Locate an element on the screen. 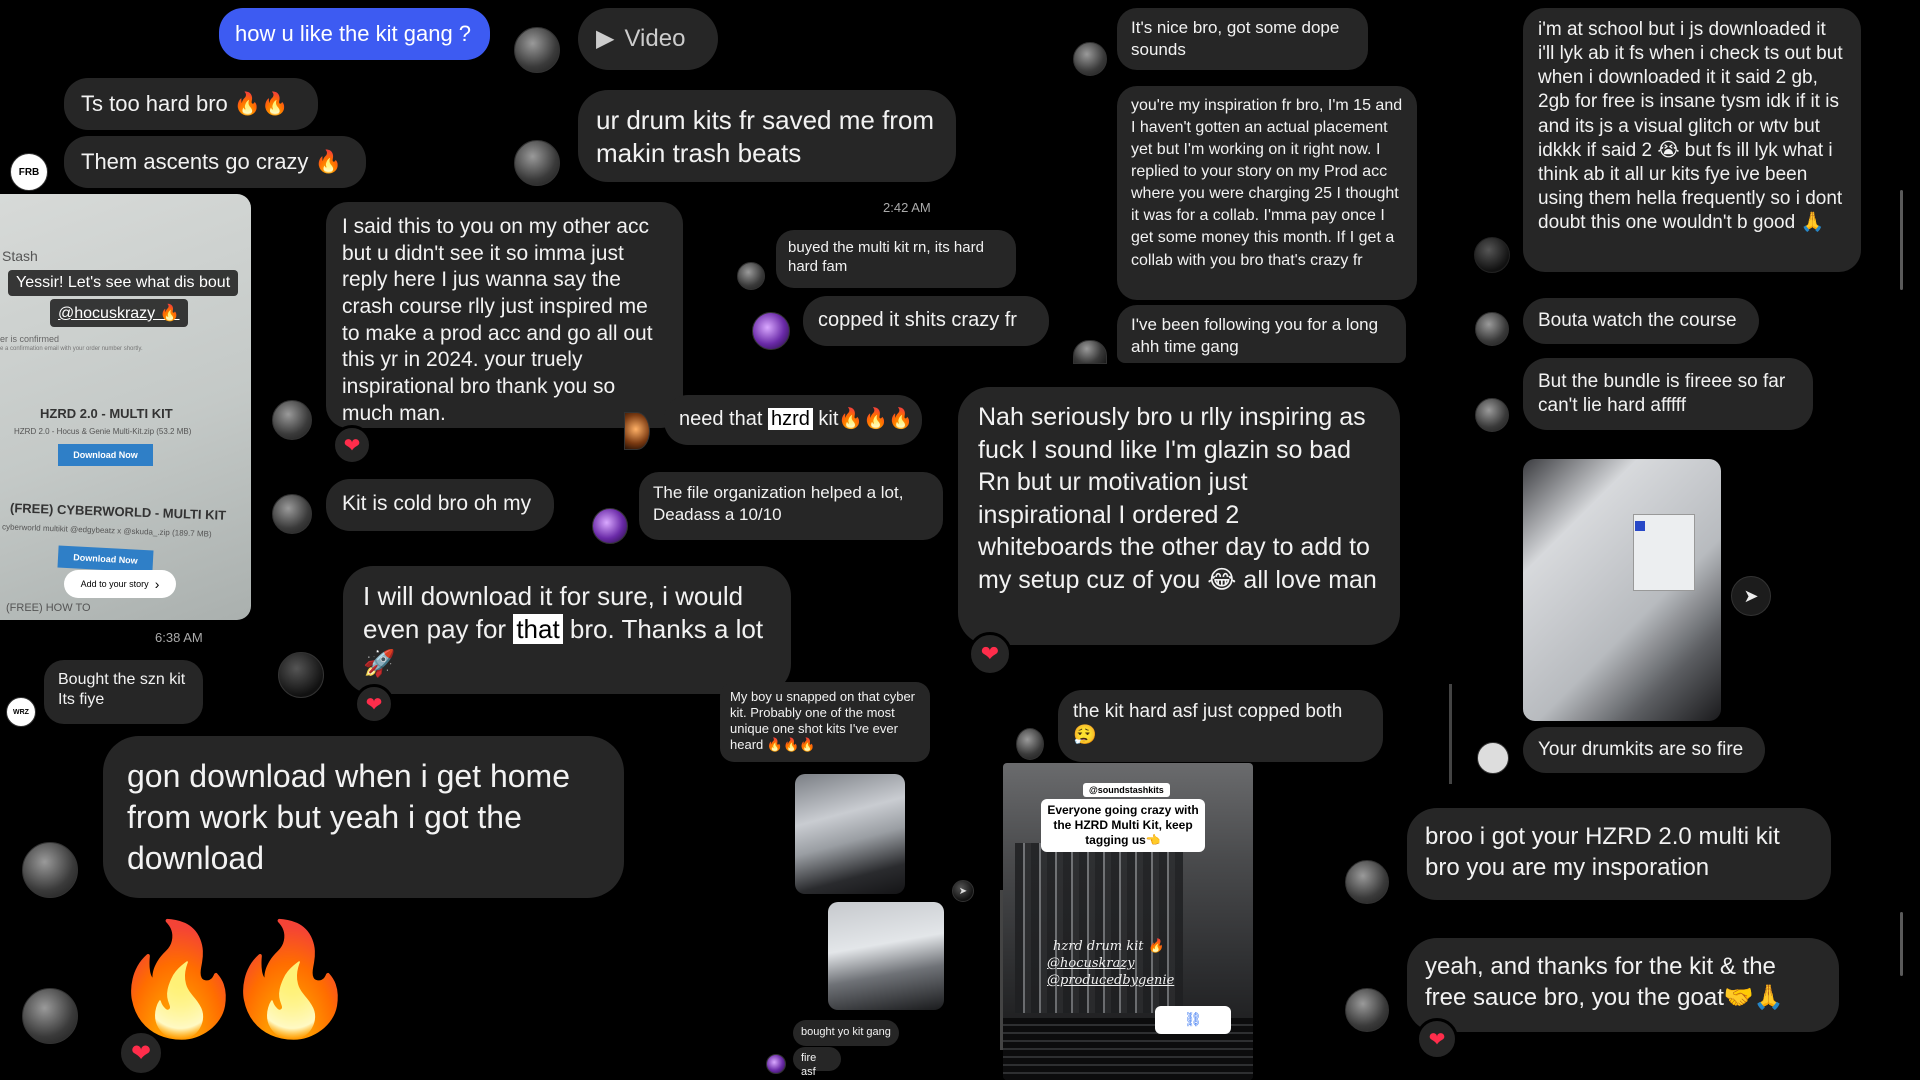  timestamp: 6:38 AM is located at coordinates (179, 637).